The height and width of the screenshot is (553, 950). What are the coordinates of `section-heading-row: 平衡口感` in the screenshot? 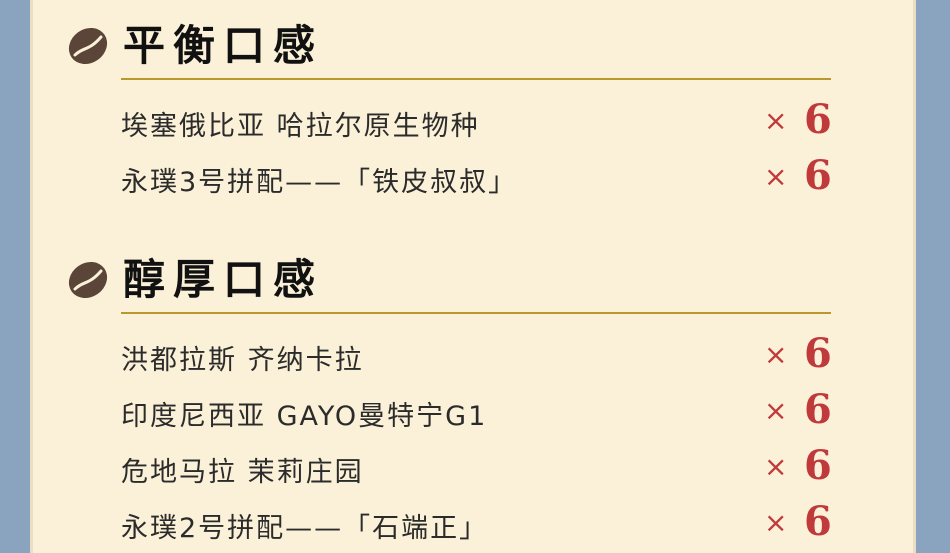 It's located at (473, 46).